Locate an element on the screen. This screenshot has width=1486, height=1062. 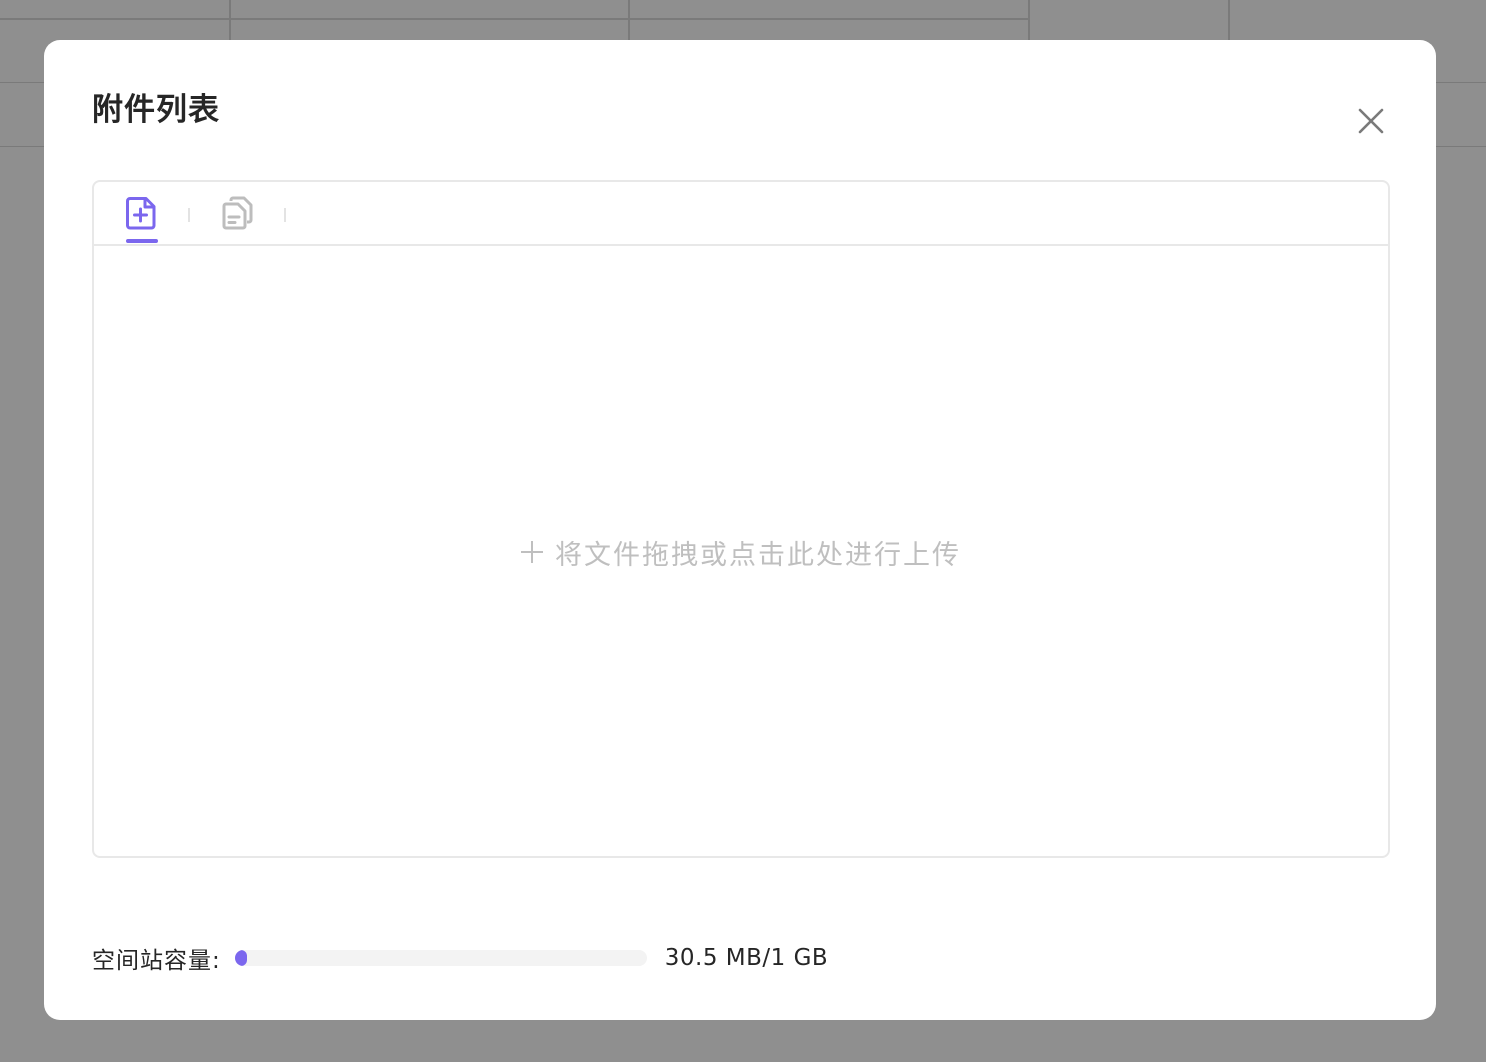
close-icon is located at coordinates (1371, 121).